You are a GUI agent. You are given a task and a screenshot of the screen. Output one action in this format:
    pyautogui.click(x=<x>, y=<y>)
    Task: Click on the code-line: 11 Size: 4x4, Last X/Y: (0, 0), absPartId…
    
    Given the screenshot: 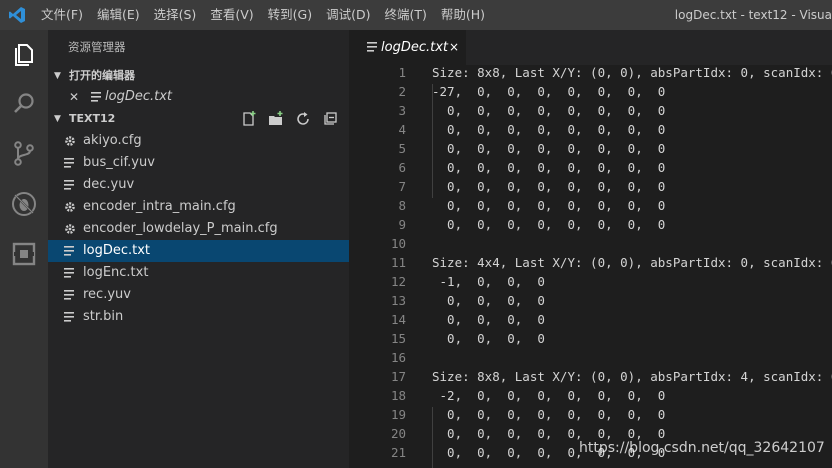 What is the action you would take?
    pyautogui.click(x=590, y=262)
    